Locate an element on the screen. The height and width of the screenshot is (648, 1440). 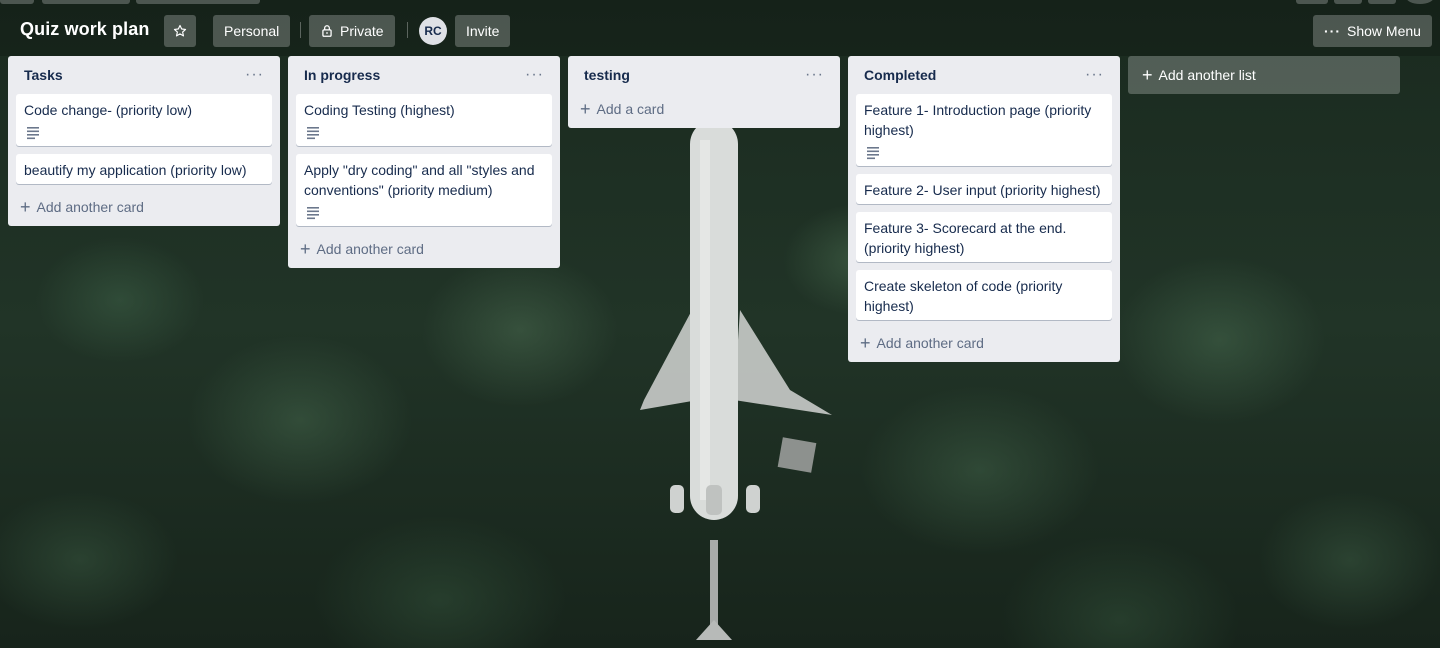
card: Coding Testing (highest) is located at coordinates (424, 120).